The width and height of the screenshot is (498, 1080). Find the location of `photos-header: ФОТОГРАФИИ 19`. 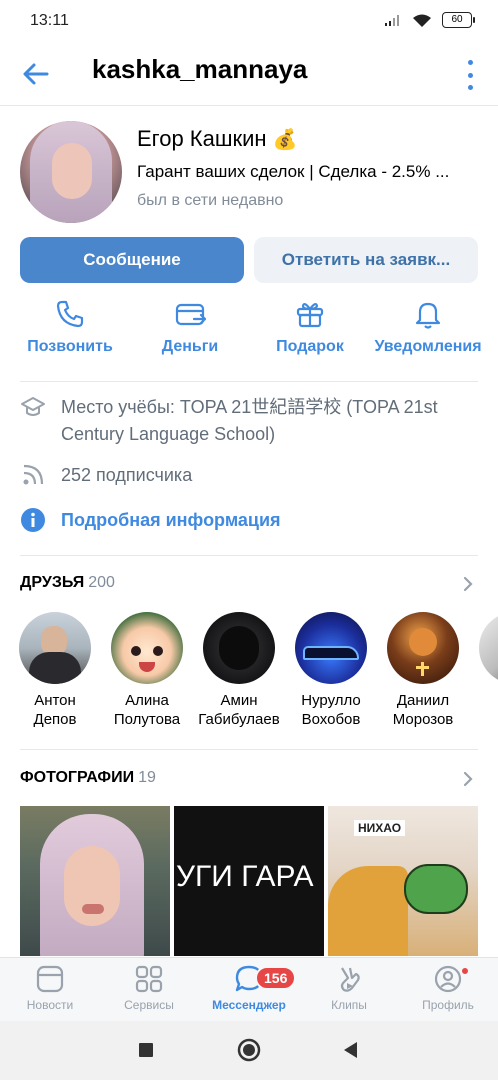

photos-header: ФОТОГРАФИИ 19 is located at coordinates (88, 778).